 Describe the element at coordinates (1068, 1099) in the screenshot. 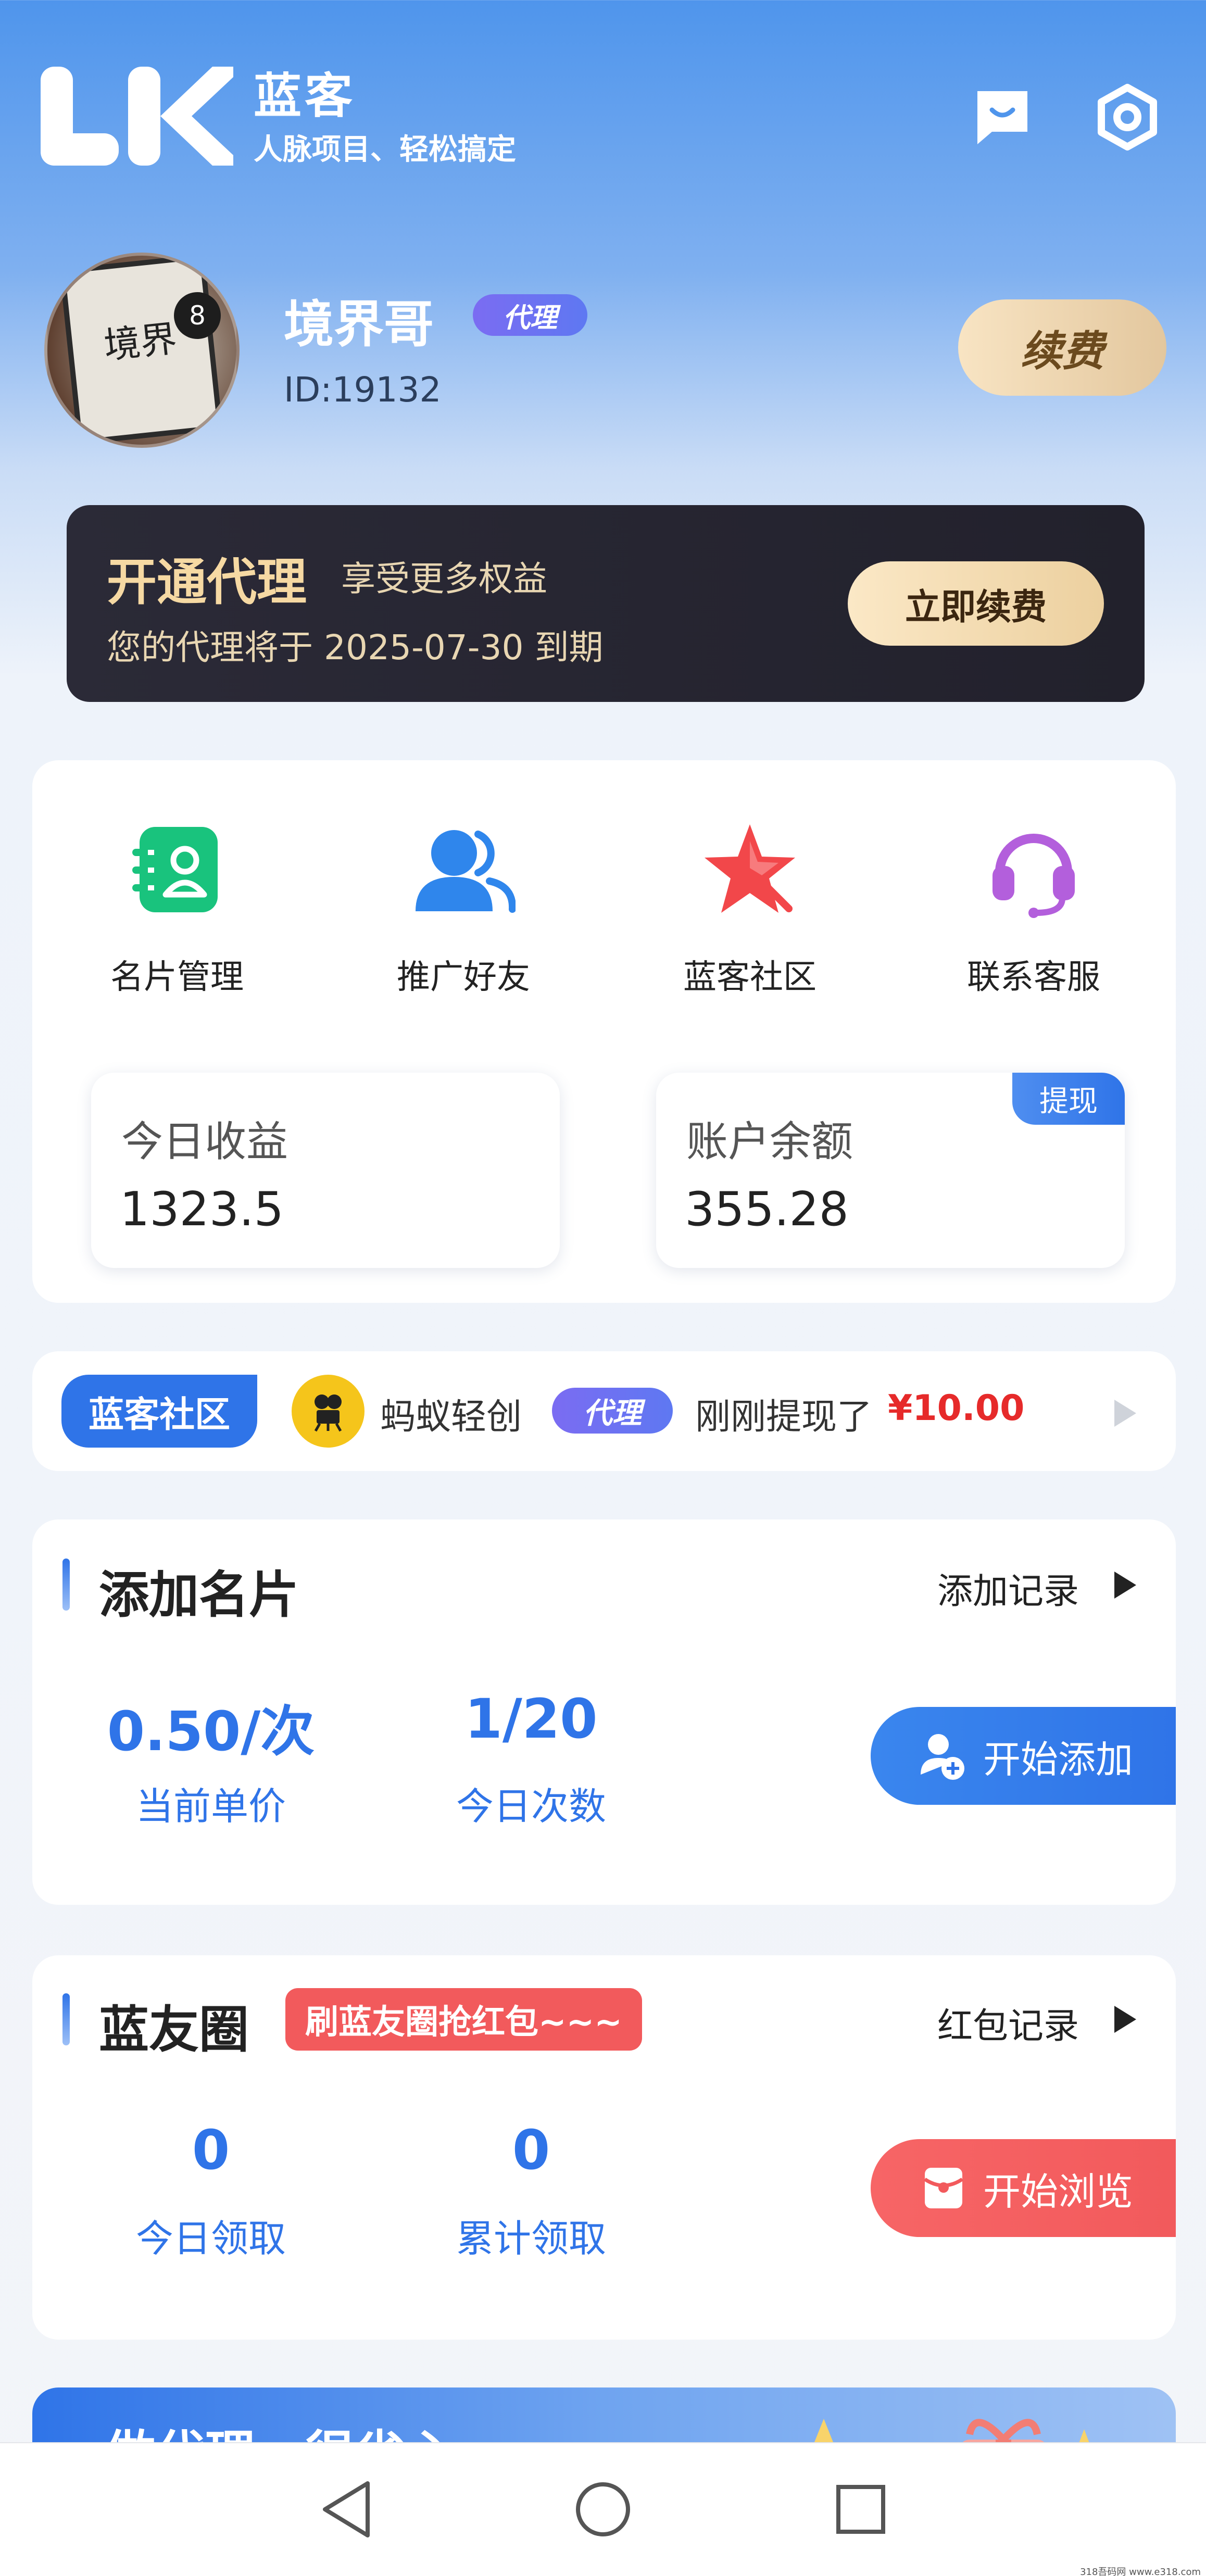

I see `withdraw-button: 提现` at that location.